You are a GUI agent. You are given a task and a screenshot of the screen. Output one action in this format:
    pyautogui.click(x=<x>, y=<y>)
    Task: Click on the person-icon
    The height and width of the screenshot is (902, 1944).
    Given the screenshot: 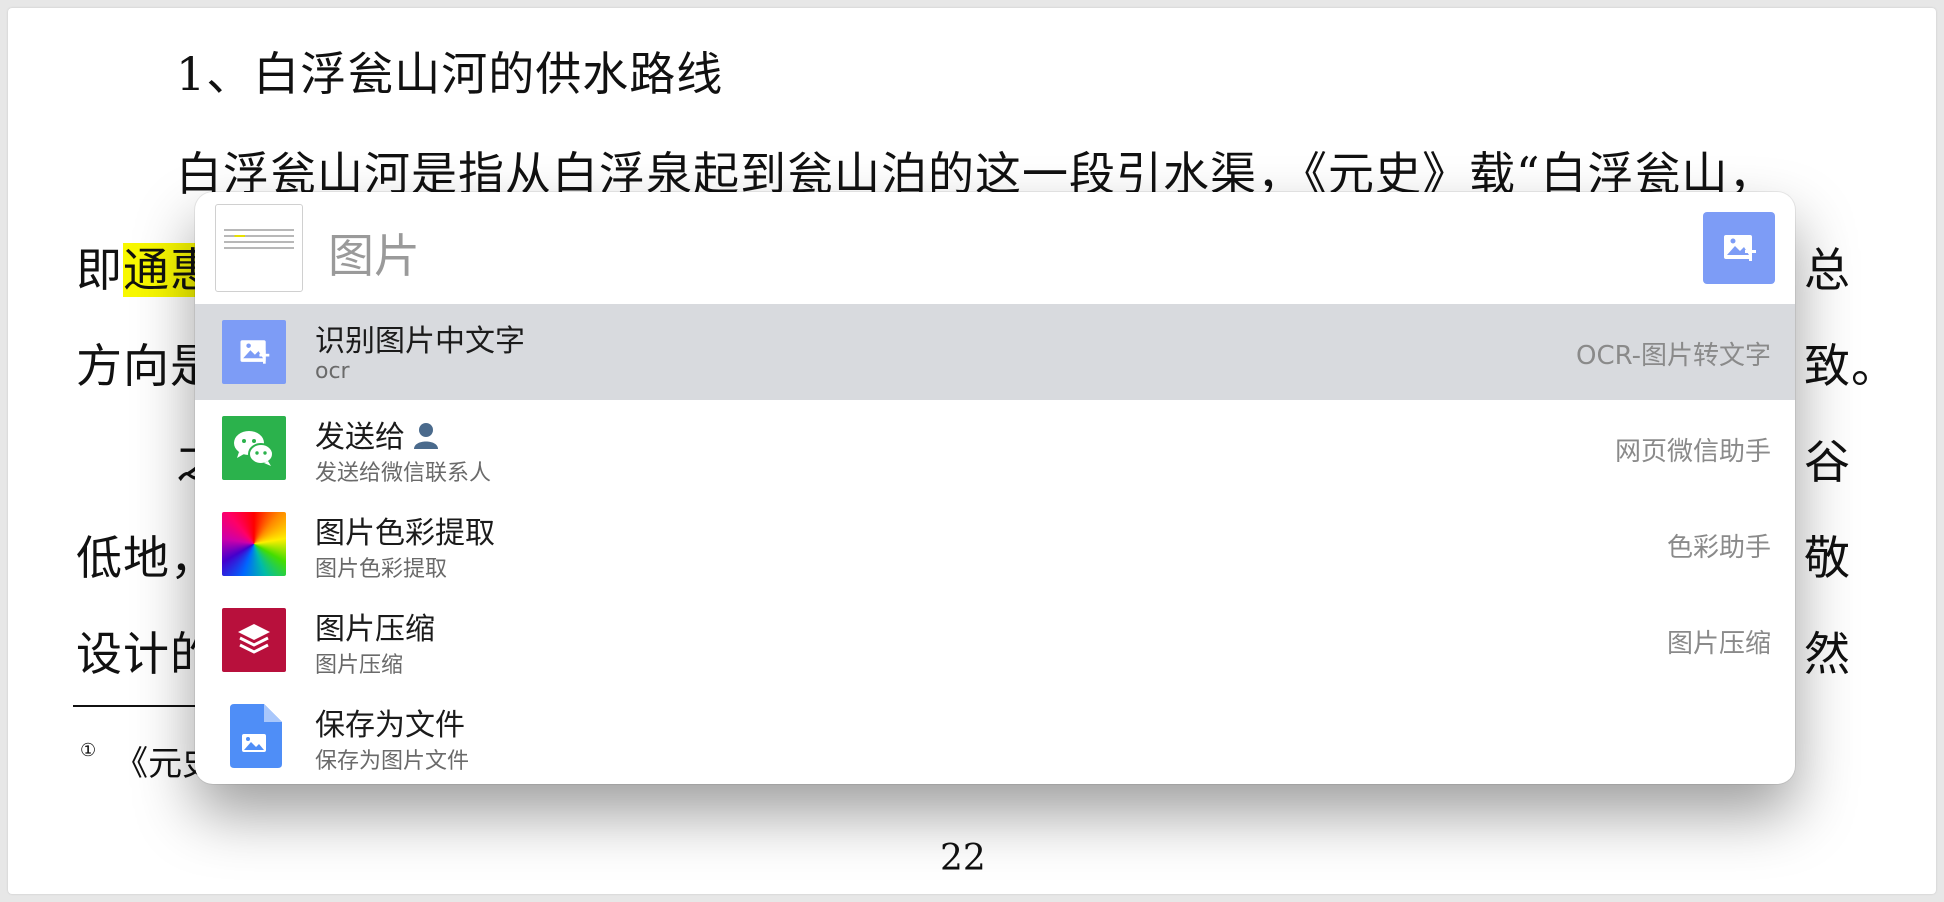 What is the action you would take?
    pyautogui.click(x=426, y=439)
    